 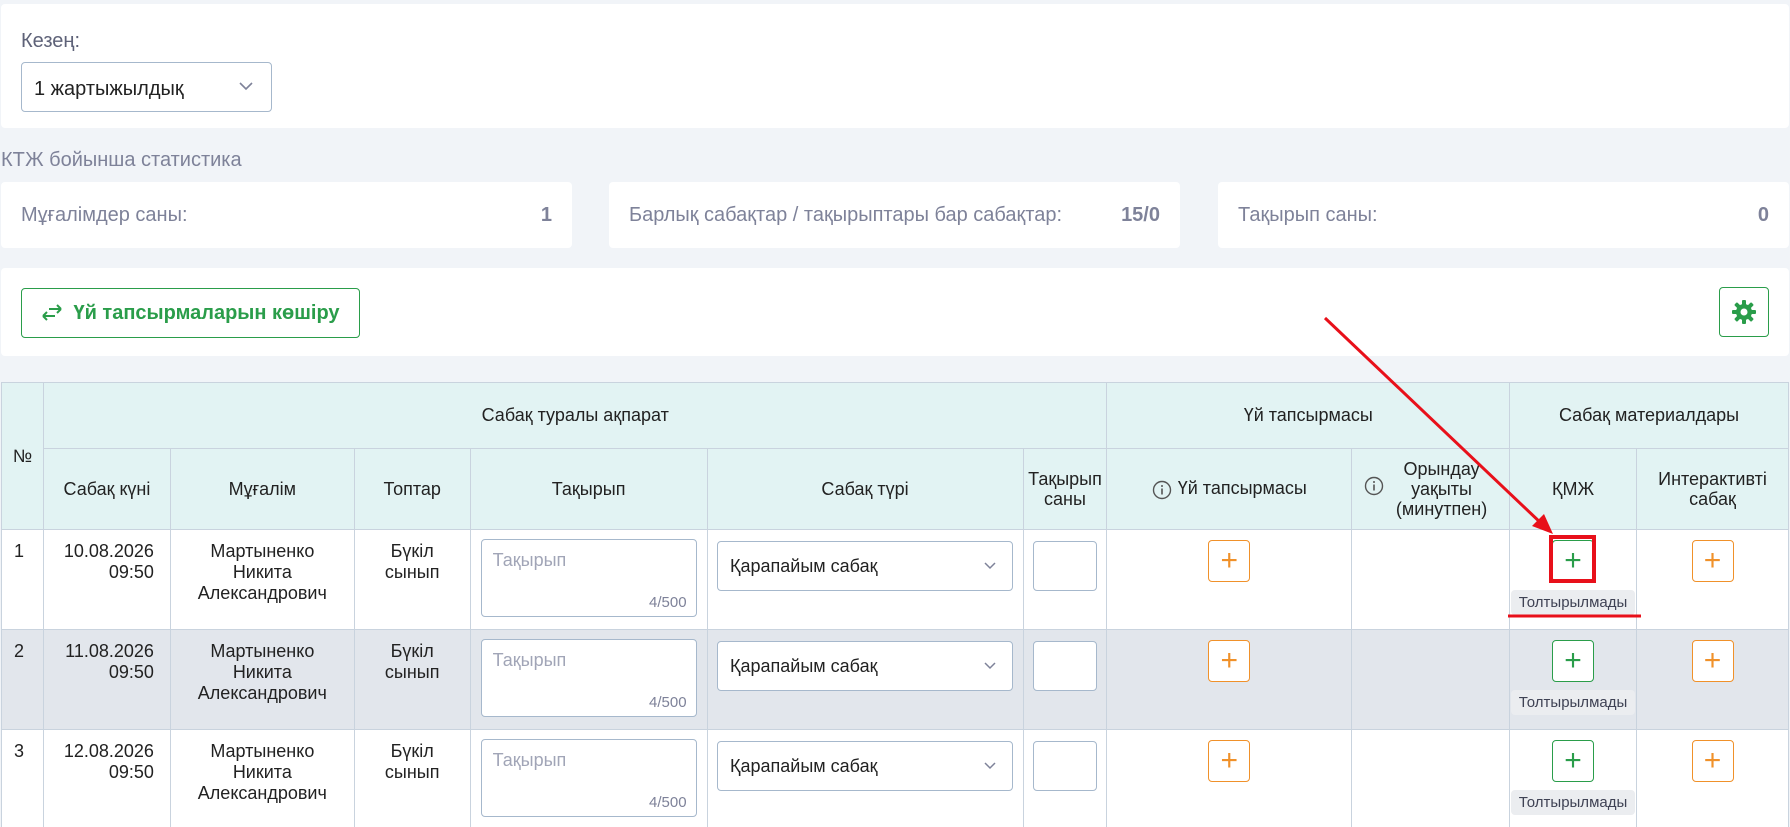 What do you see at coordinates (1065, 479) in the screenshot?
I see `header-topic-count-line1: Тақырып` at bounding box center [1065, 479].